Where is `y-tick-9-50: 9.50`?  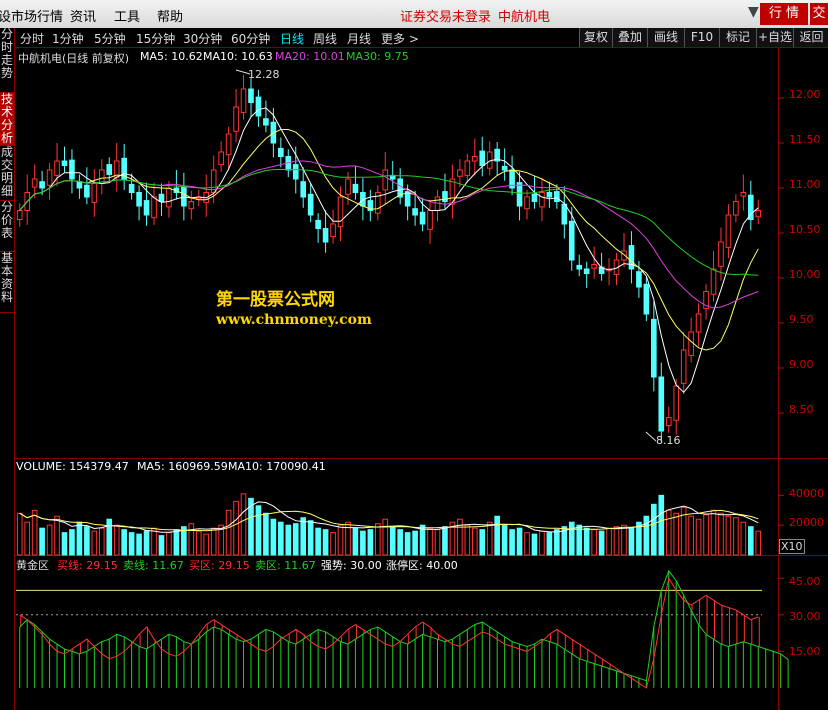
y-tick-9-50: 9.50 is located at coordinates (801, 319).